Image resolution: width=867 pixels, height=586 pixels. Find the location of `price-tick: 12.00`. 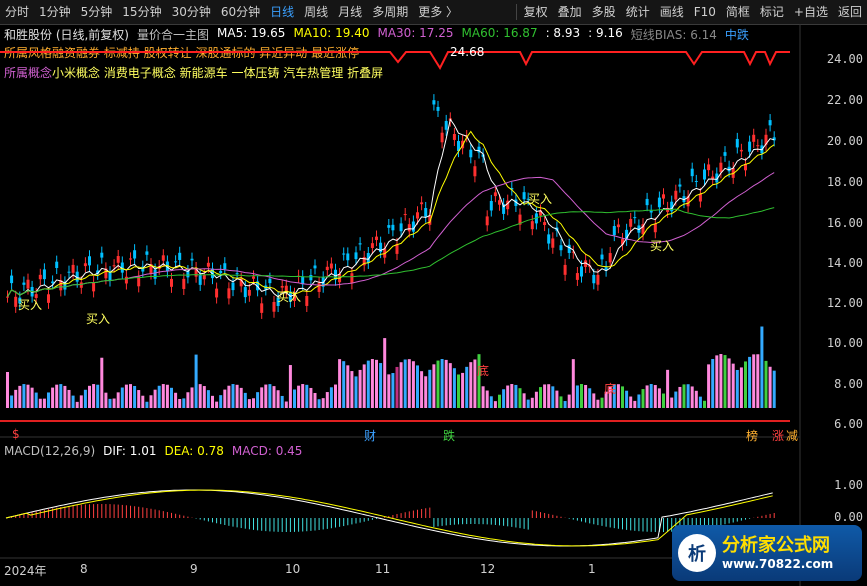

price-tick: 12.00 is located at coordinates (844, 303).